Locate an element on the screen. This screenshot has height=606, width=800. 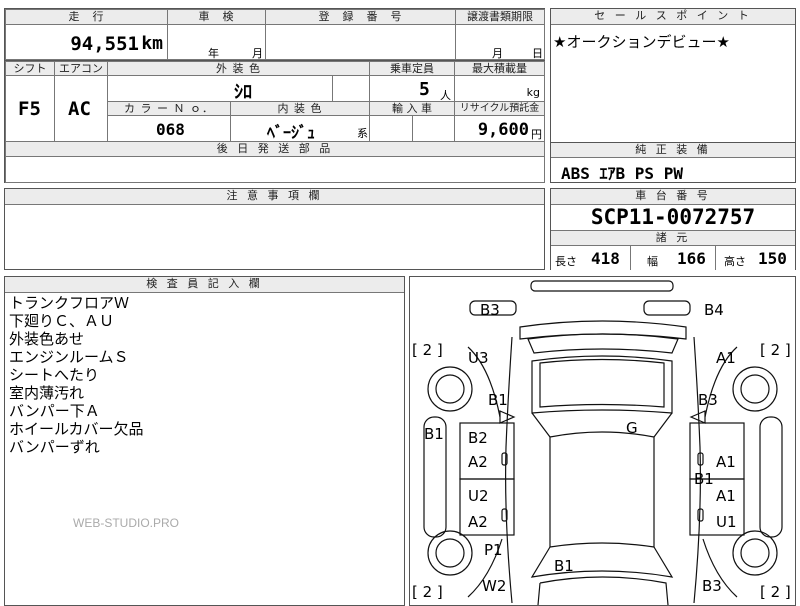
ac-label: エアコン is located at coordinates (81, 68).